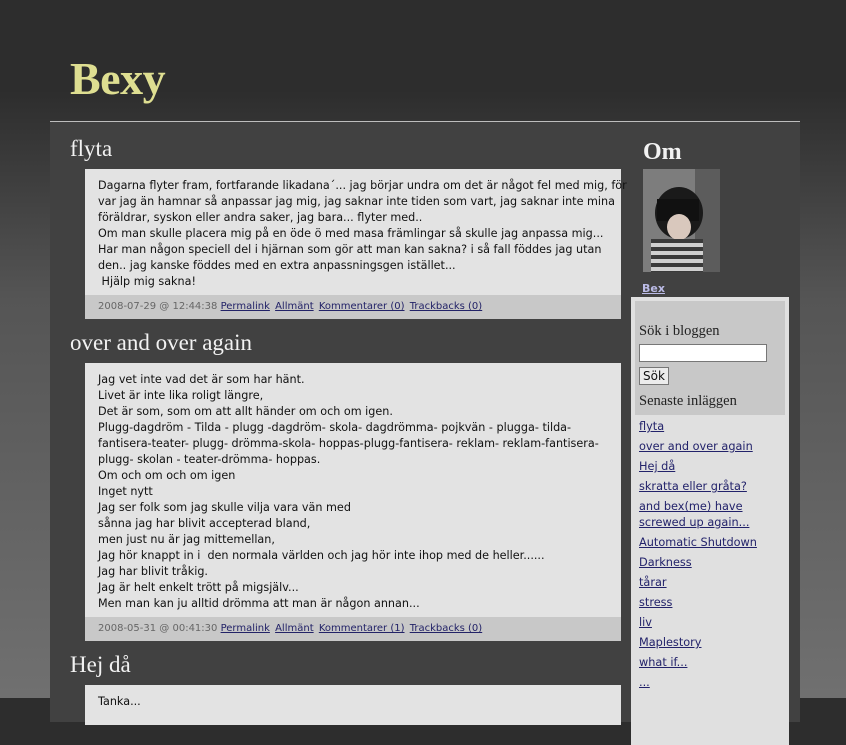  What do you see at coordinates (679, 331) in the screenshot?
I see `search-label: Sök i bloggen` at bounding box center [679, 331].